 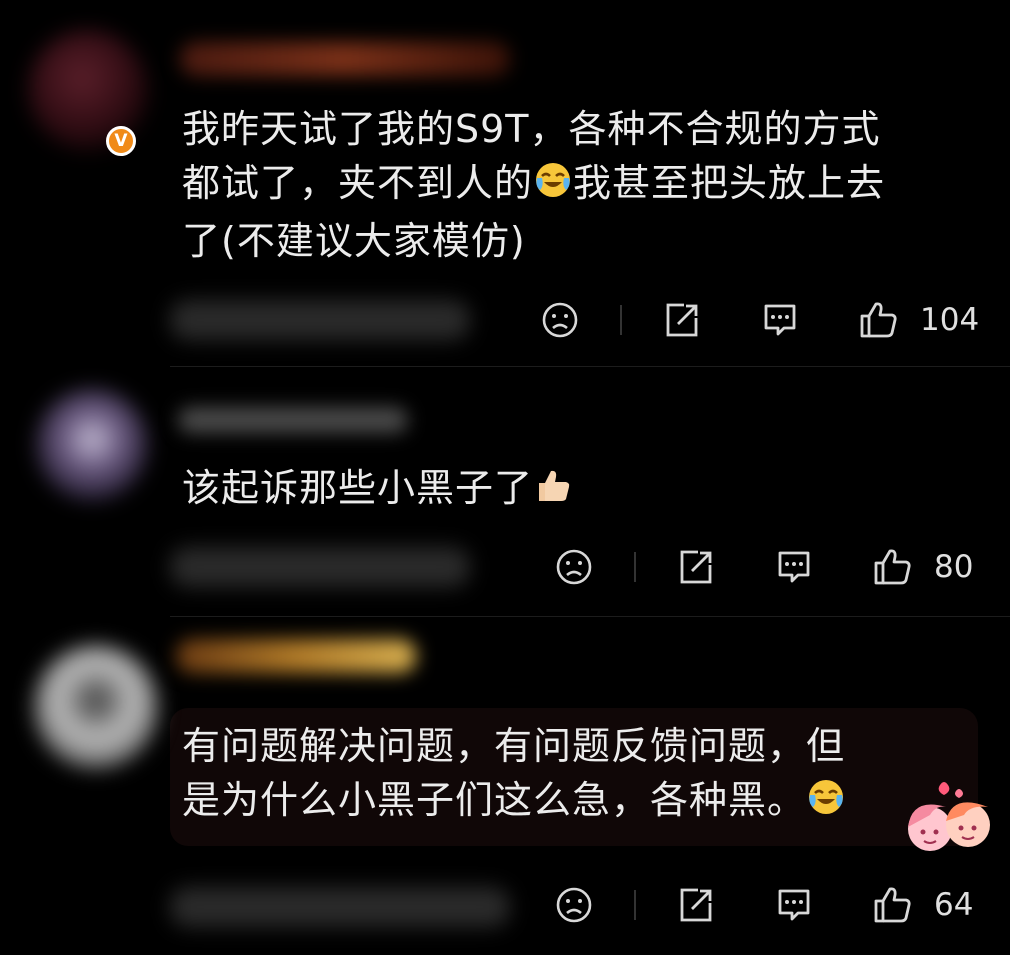 I want to click on verified-badge: V, so click(x=121, y=141).